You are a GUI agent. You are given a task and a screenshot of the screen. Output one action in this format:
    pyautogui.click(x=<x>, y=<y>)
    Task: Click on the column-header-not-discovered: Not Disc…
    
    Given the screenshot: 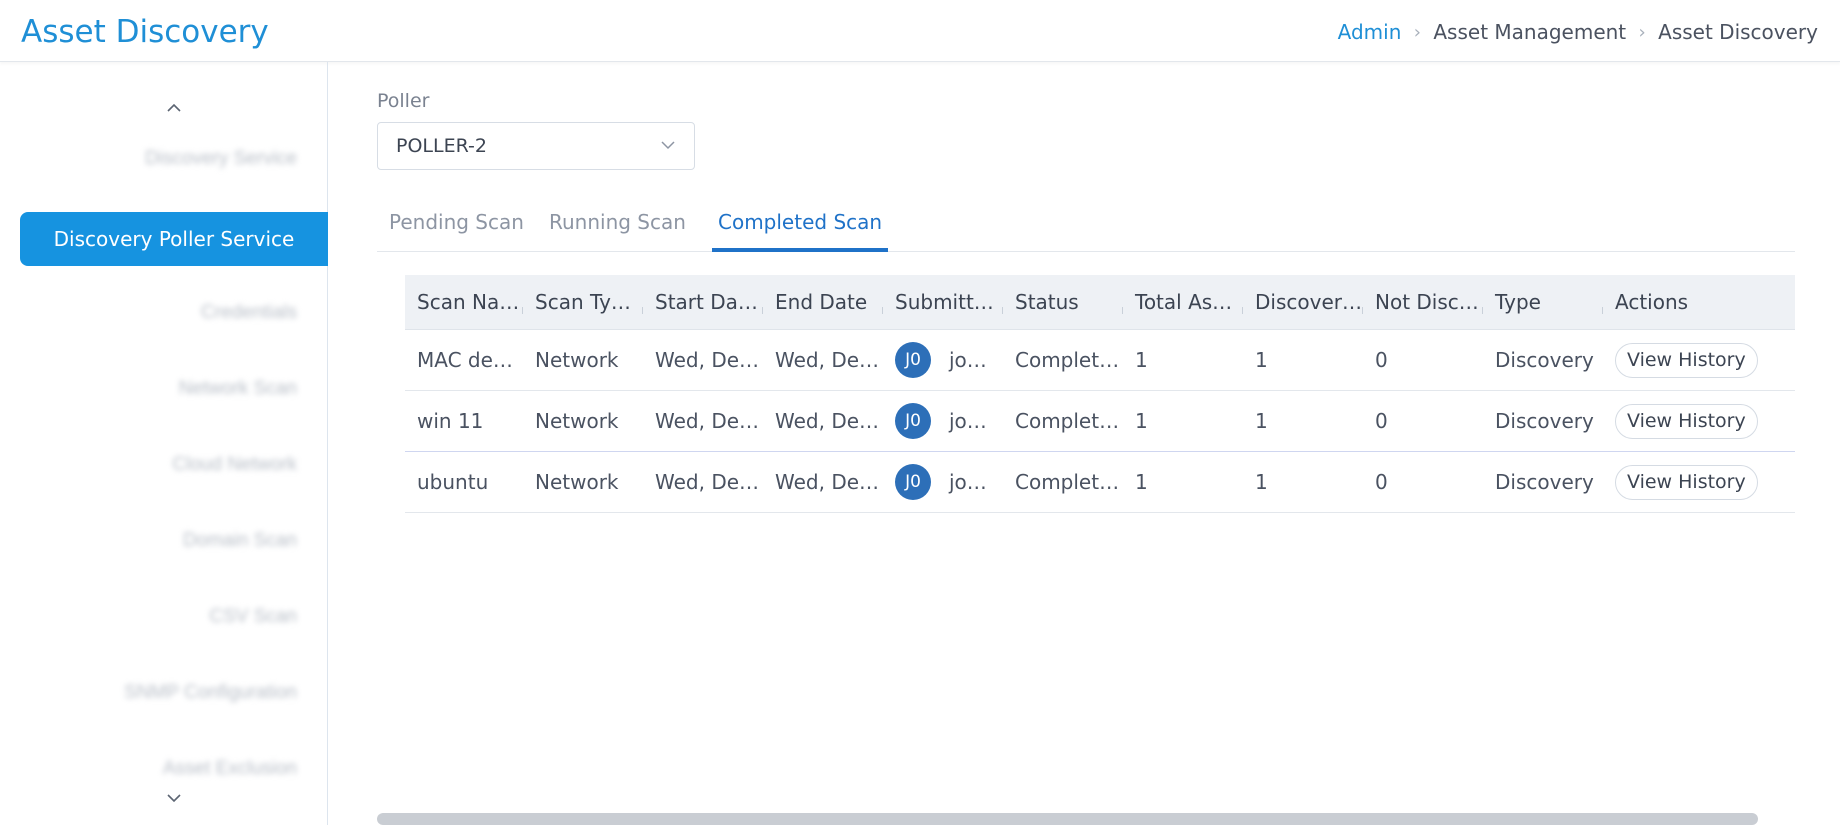 What is the action you would take?
    pyautogui.click(x=1423, y=302)
    